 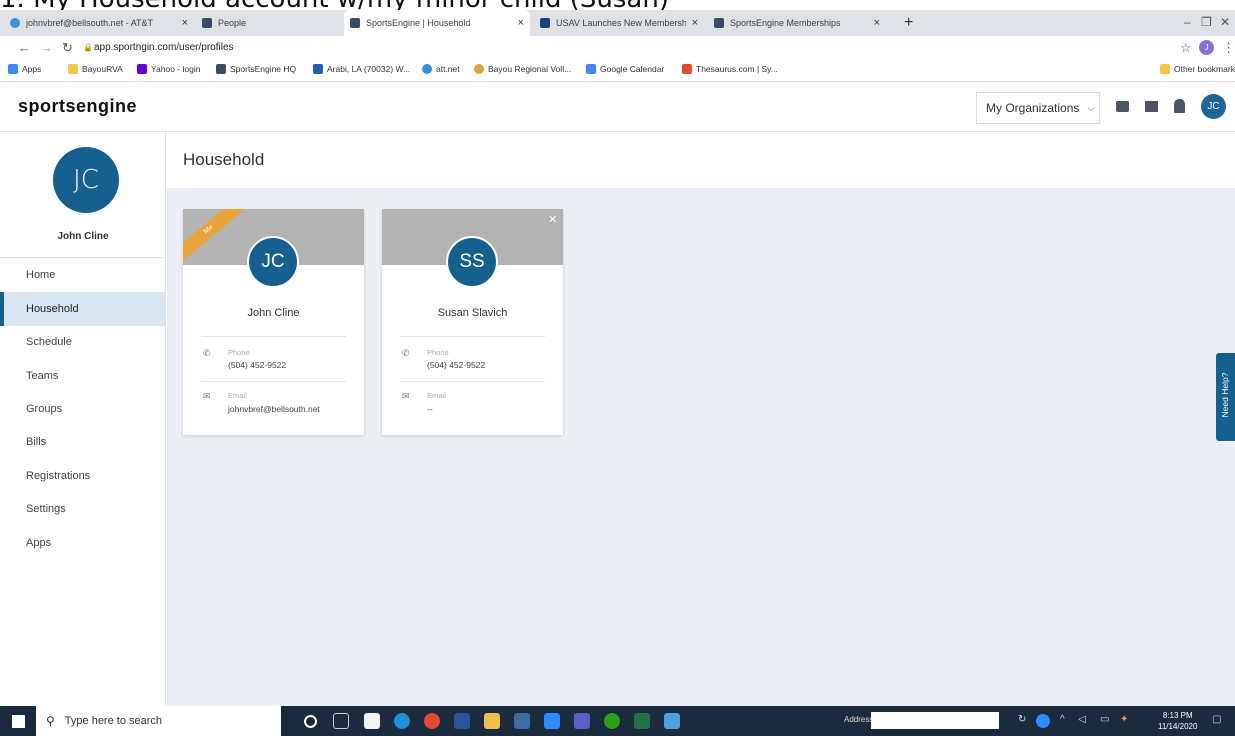 What do you see at coordinates (432, 721) in the screenshot?
I see `chrome-icon` at bounding box center [432, 721].